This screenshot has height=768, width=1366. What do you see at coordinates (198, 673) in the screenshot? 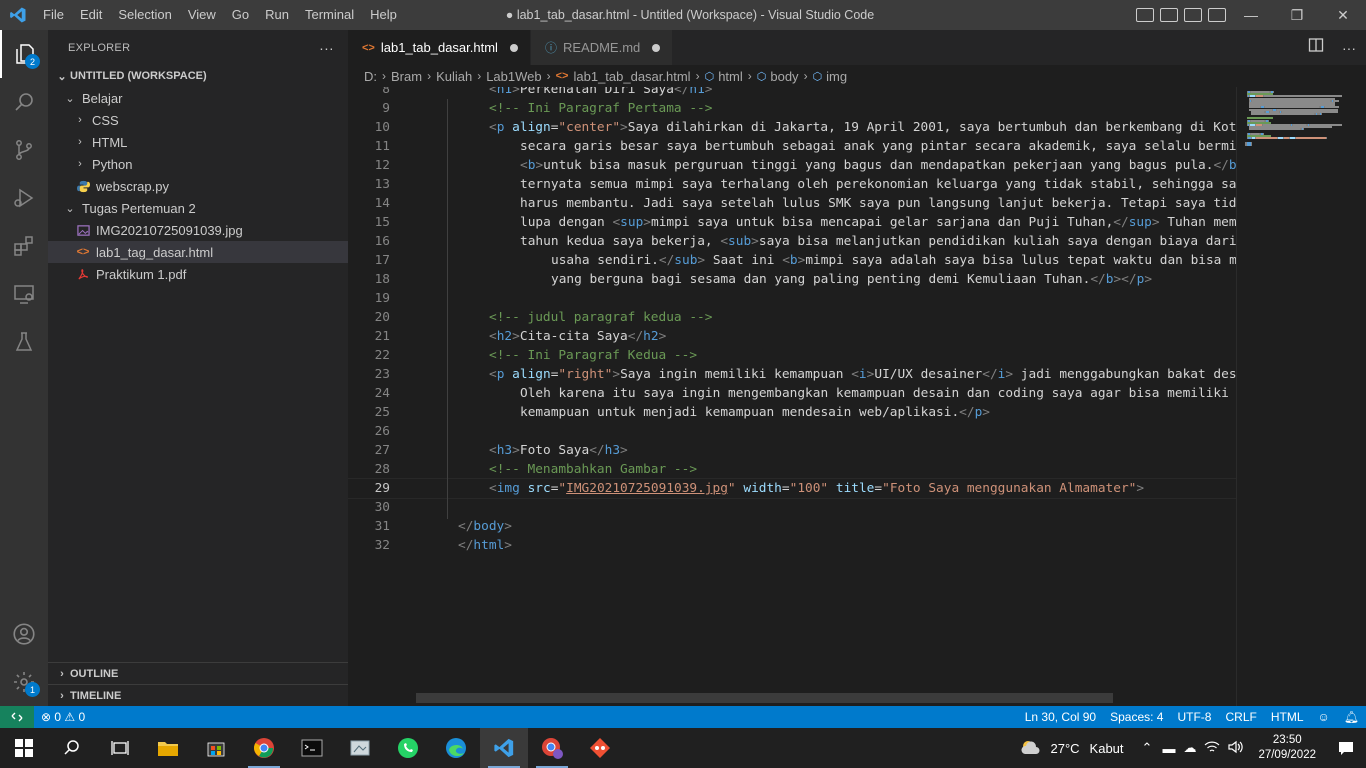
I see `outline-section: › OUTLINE` at bounding box center [198, 673].